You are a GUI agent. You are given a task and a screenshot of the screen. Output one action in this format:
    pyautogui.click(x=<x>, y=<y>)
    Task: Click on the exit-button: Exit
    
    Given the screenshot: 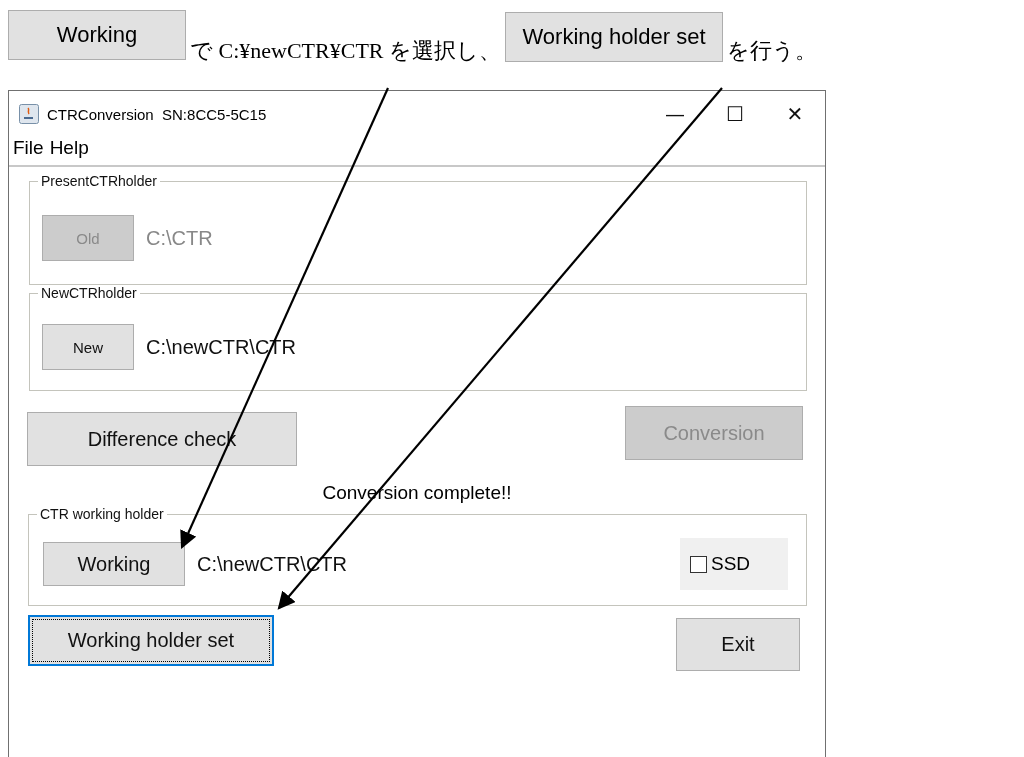 What is the action you would take?
    pyautogui.click(x=738, y=644)
    